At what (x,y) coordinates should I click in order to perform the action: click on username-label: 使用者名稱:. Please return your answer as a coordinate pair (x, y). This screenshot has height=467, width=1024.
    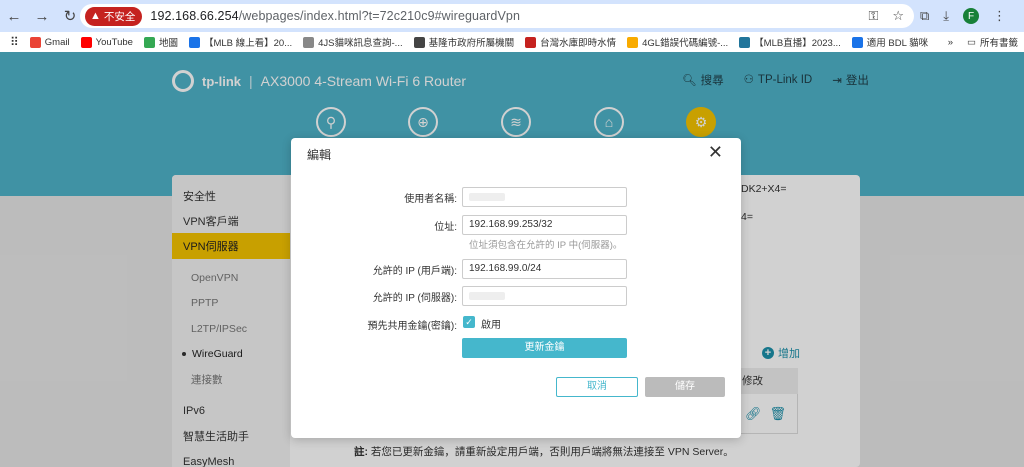
    Looking at the image, I should click on (430, 199).